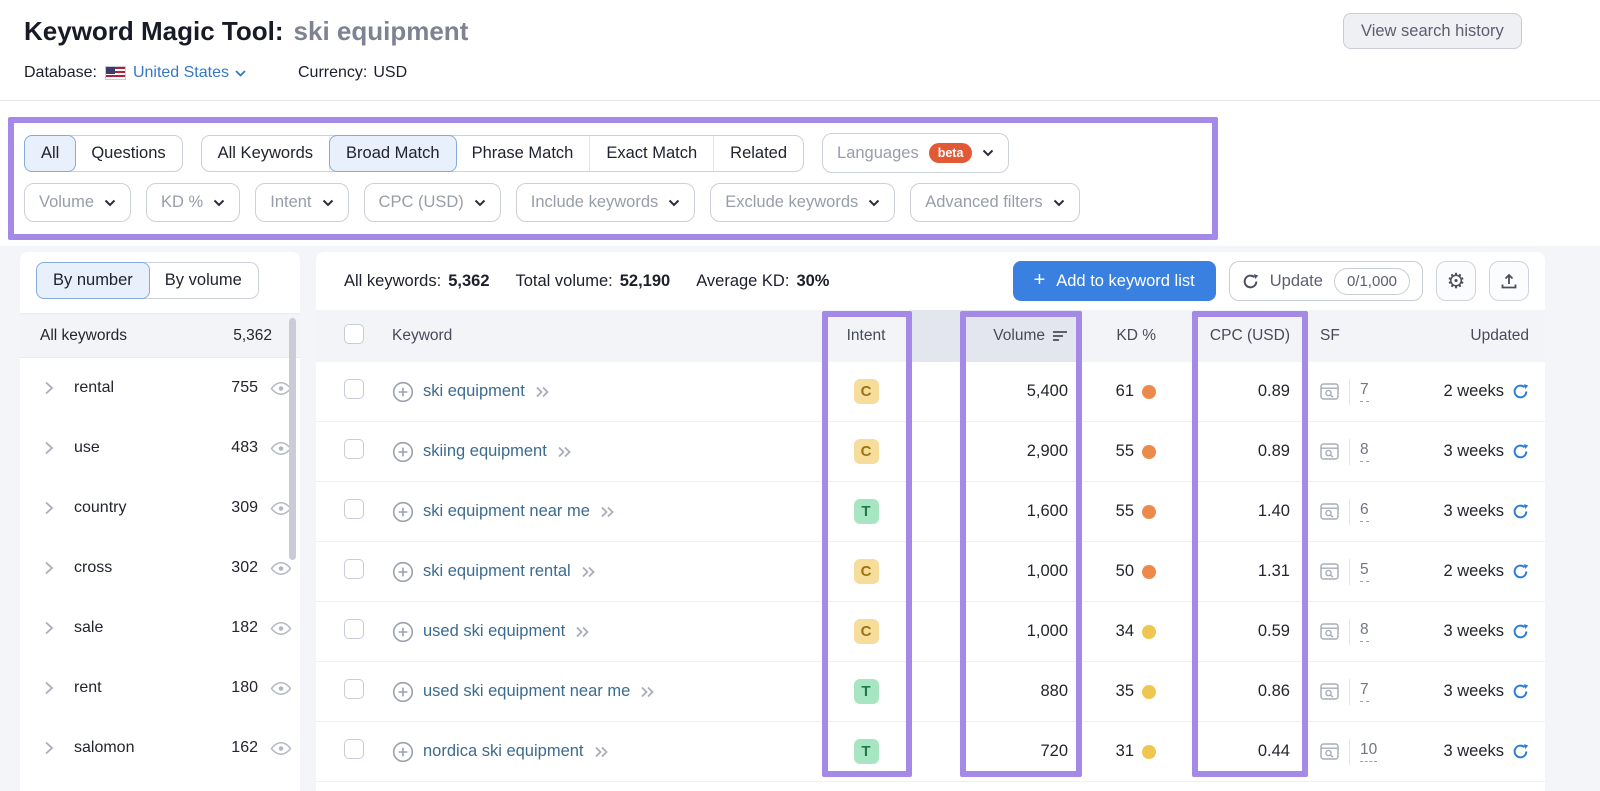 Image resolution: width=1600 pixels, height=791 pixels. Describe the element at coordinates (189, 73) in the screenshot. I see `database-select: United States` at that location.